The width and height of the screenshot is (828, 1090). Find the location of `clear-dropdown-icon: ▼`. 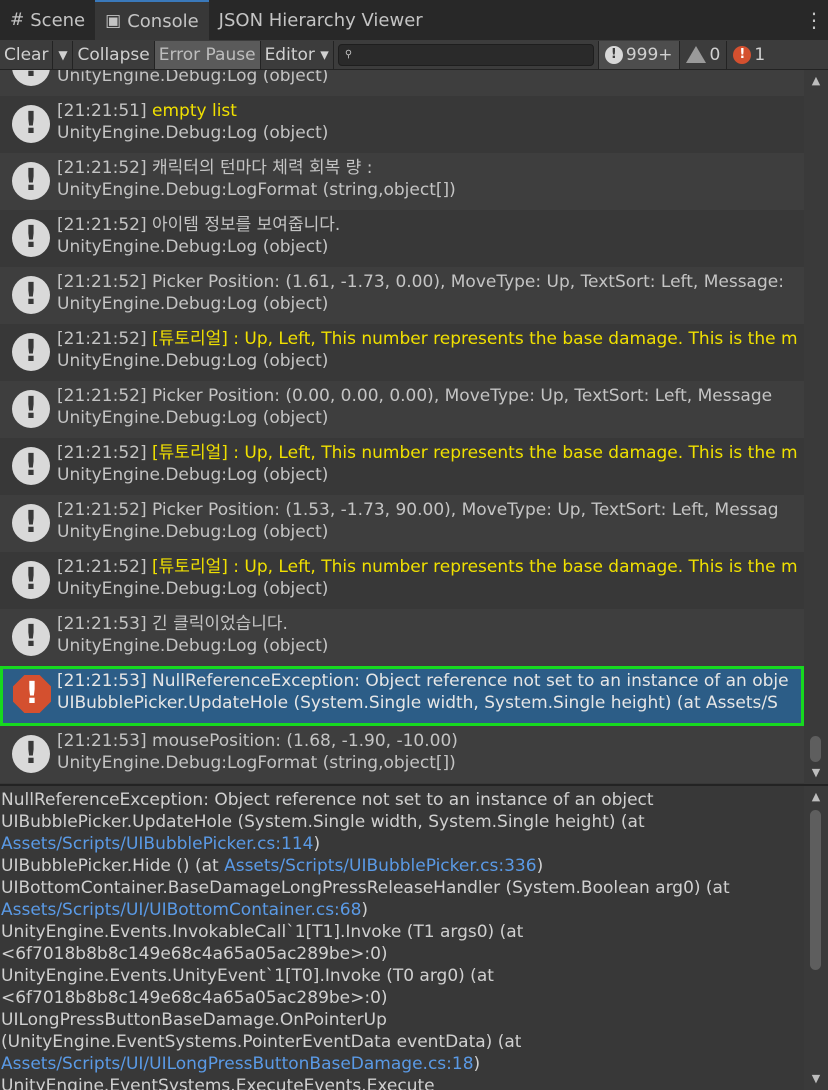

clear-dropdown-icon: ▼ is located at coordinates (63, 54).